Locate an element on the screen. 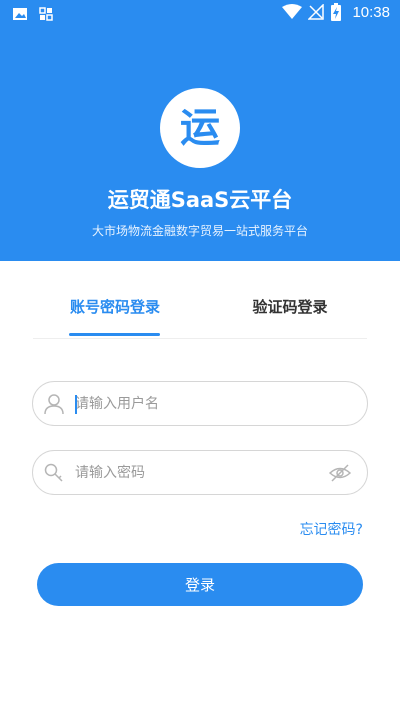 The height and width of the screenshot is (711, 400). image-icon is located at coordinates (20, 14).